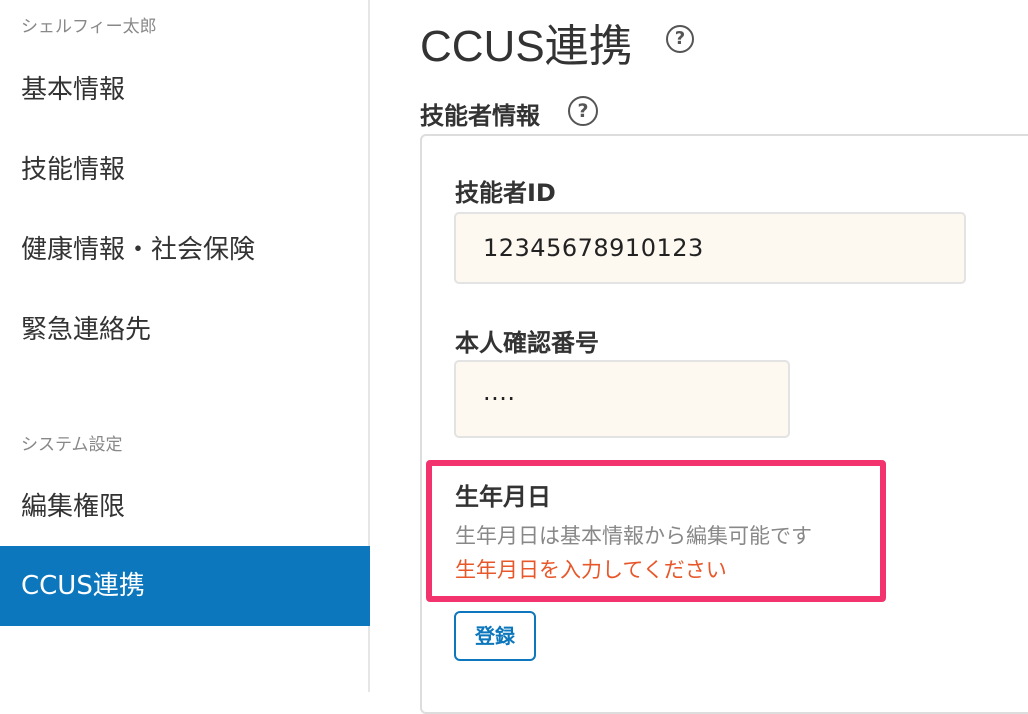 The height and width of the screenshot is (714, 1028). What do you see at coordinates (185, 586) in the screenshot?
I see `sidebar-item-ccus: CCUS連携` at bounding box center [185, 586].